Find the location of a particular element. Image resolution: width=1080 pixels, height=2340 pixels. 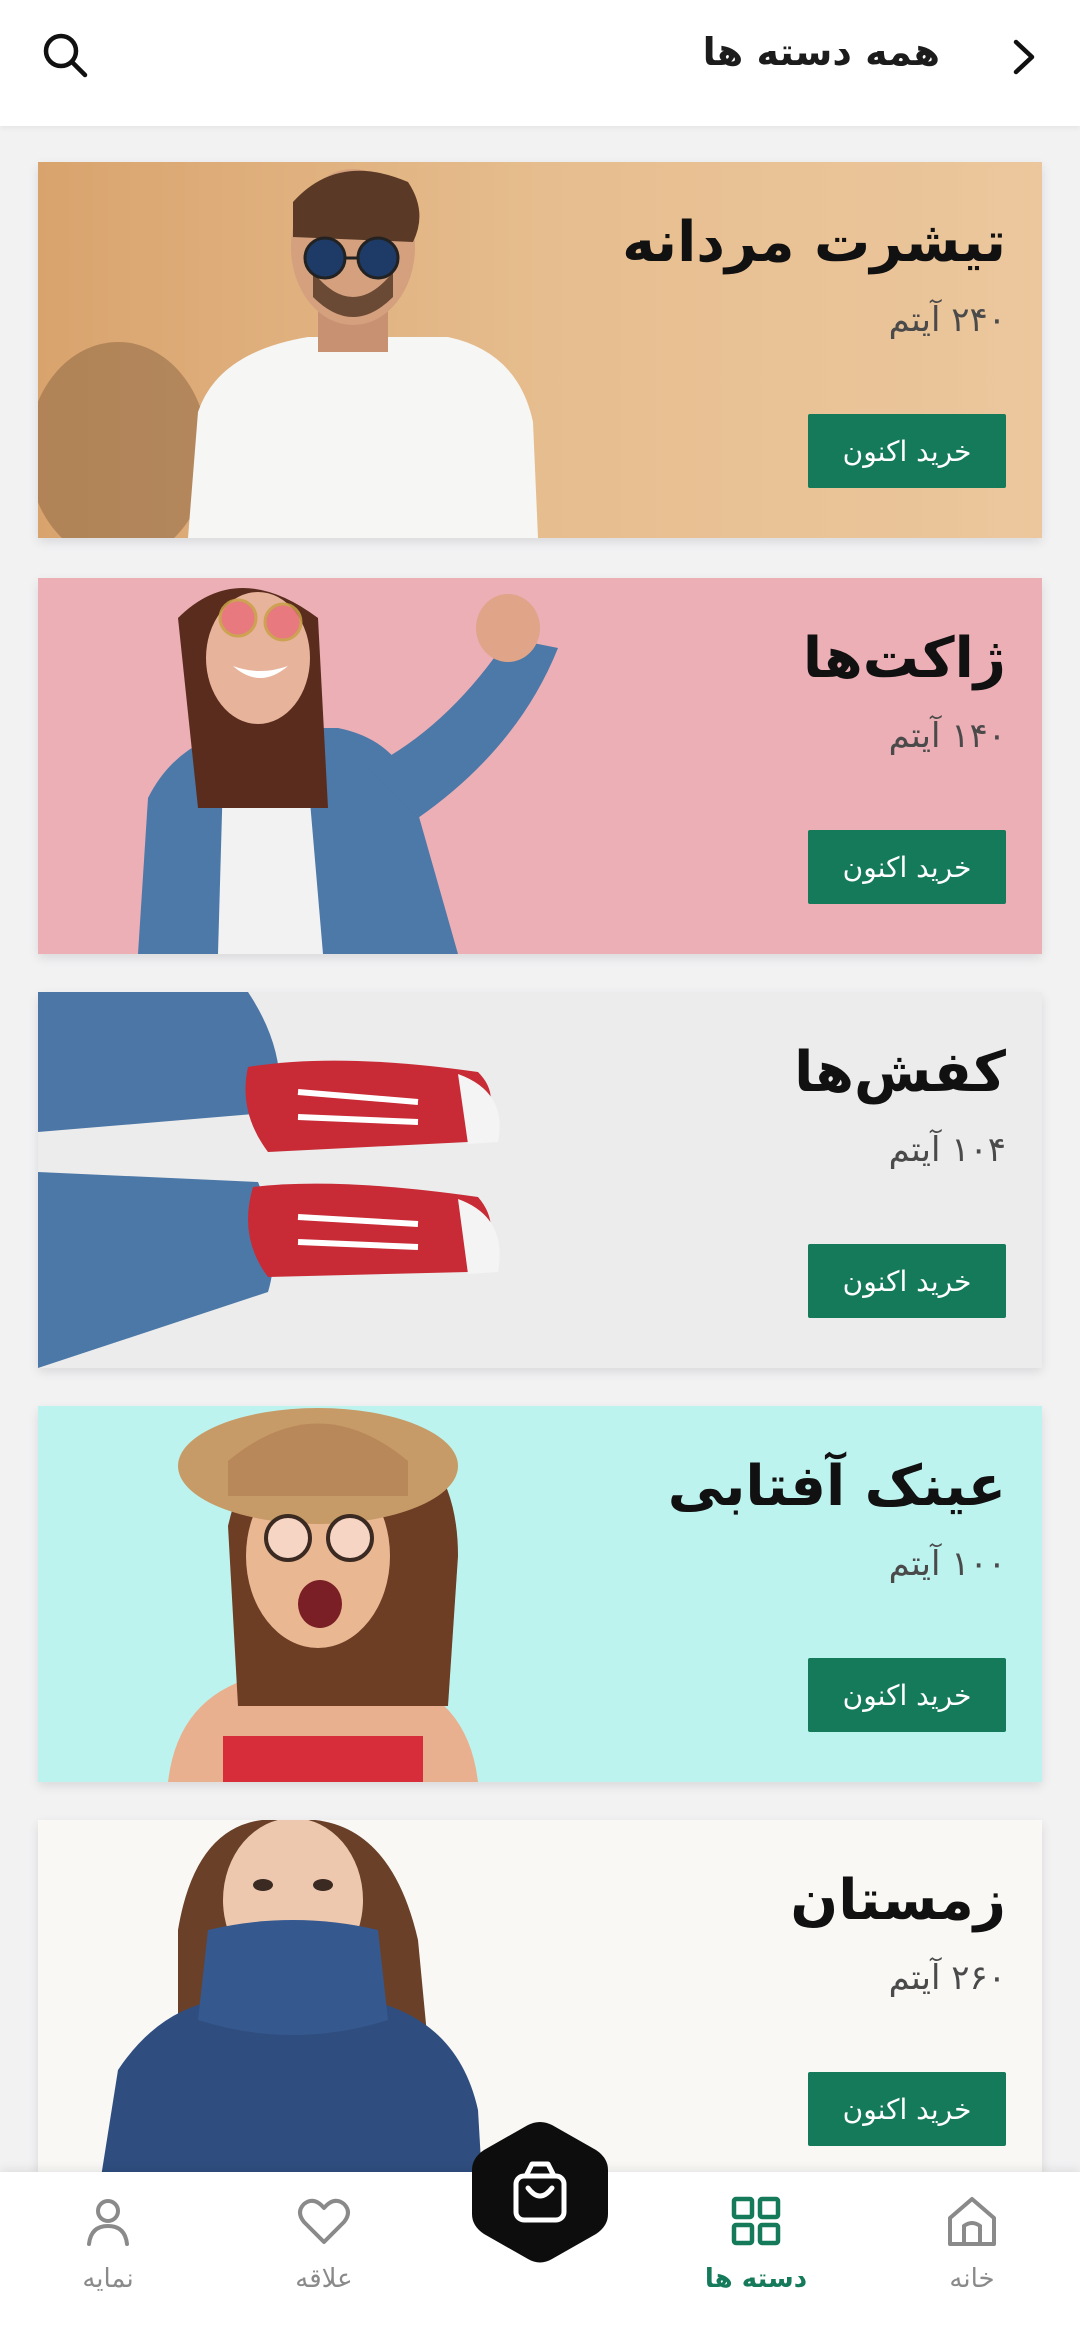

chevron-right-icon is located at coordinates (1024, 57).